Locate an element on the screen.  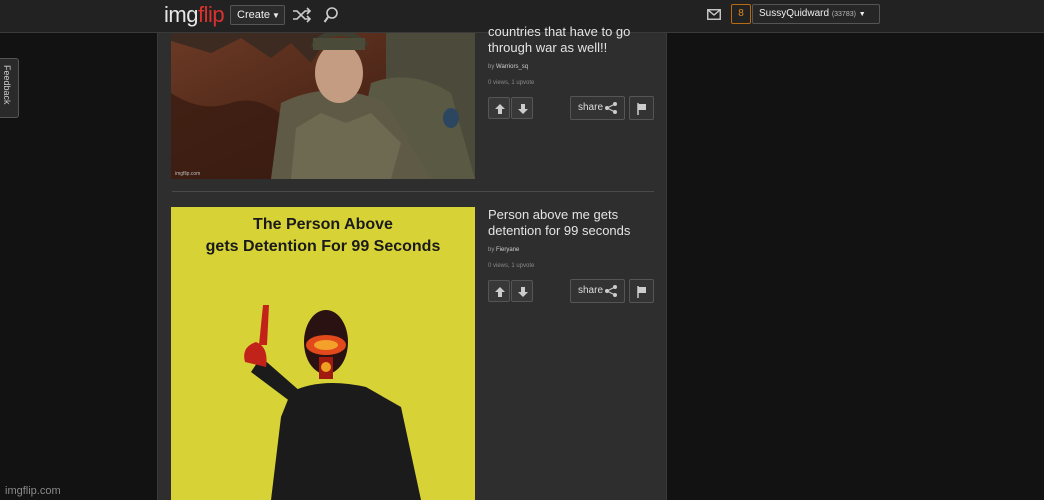
meme-image-soldier: imgflip.com is located at coordinates (323, 106).